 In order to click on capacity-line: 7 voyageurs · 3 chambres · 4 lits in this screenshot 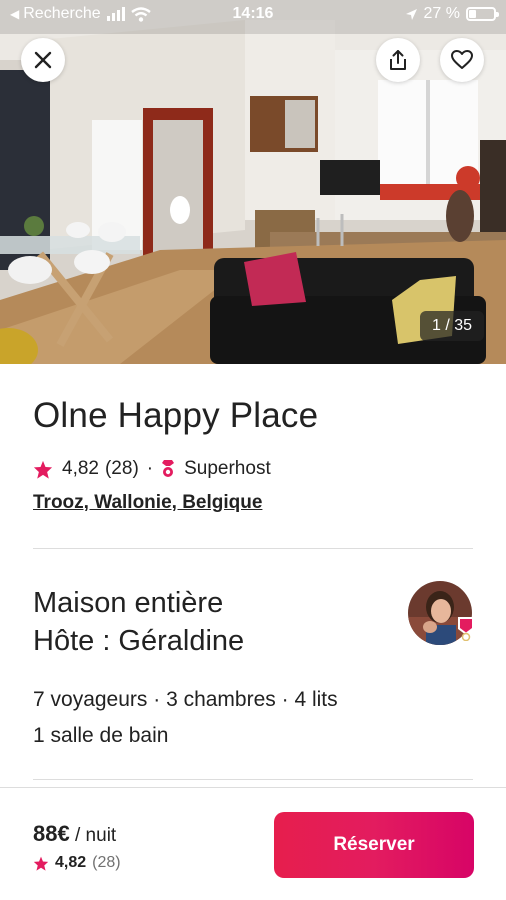, I will do `click(185, 699)`.